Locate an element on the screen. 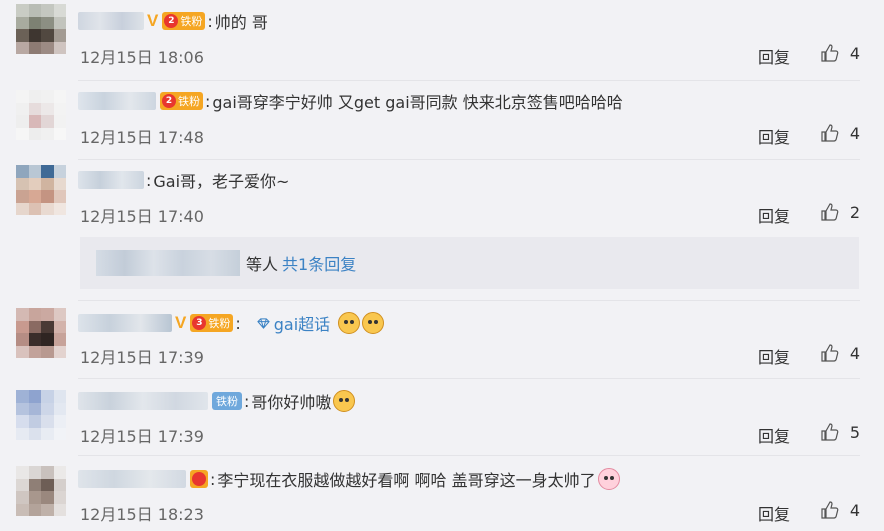 The image size is (884, 531). comment-line: V 2 铁粉 : 帅的 哥 is located at coordinates (173, 21).